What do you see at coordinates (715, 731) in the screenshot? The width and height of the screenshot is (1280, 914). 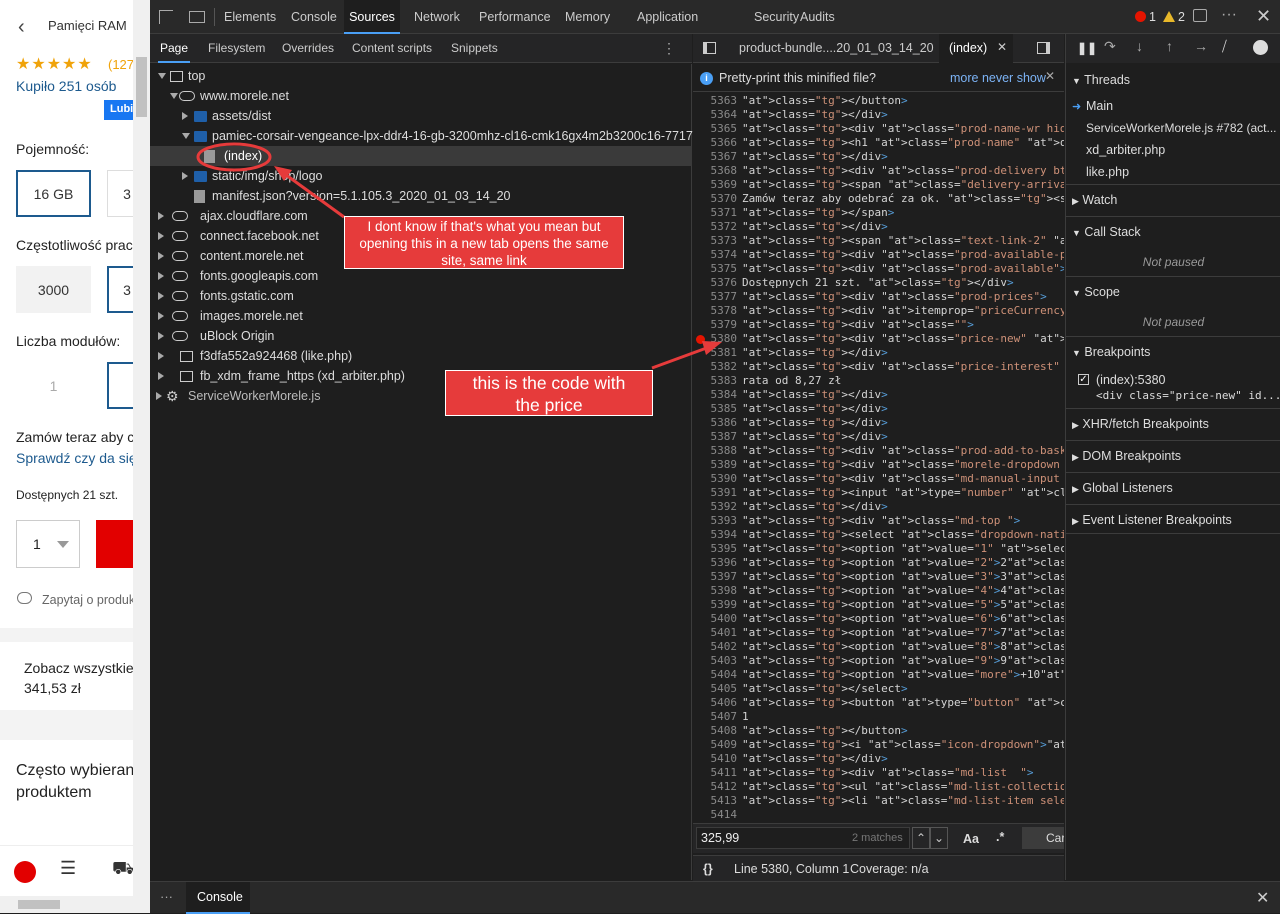 I see `line-number: 5408` at bounding box center [715, 731].